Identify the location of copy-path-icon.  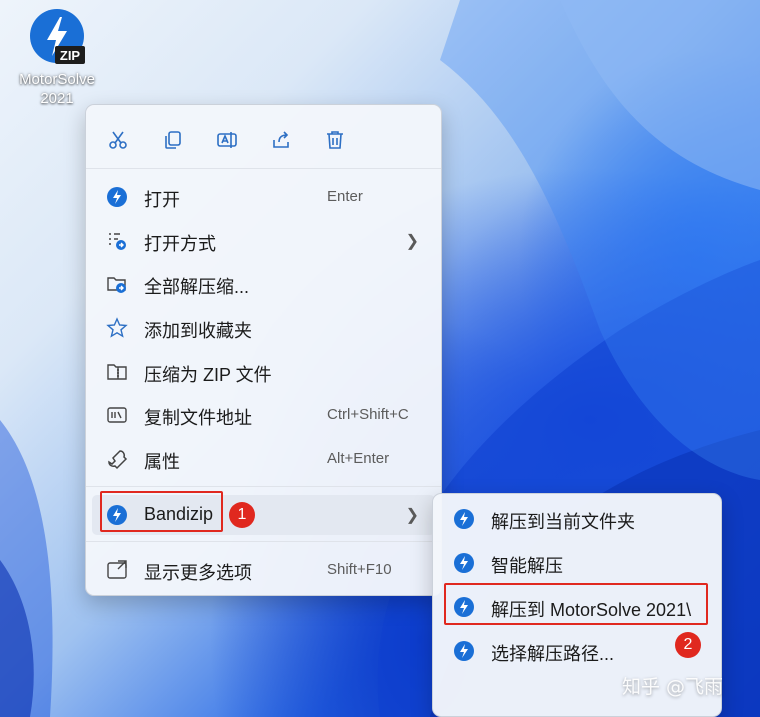
(117, 415).